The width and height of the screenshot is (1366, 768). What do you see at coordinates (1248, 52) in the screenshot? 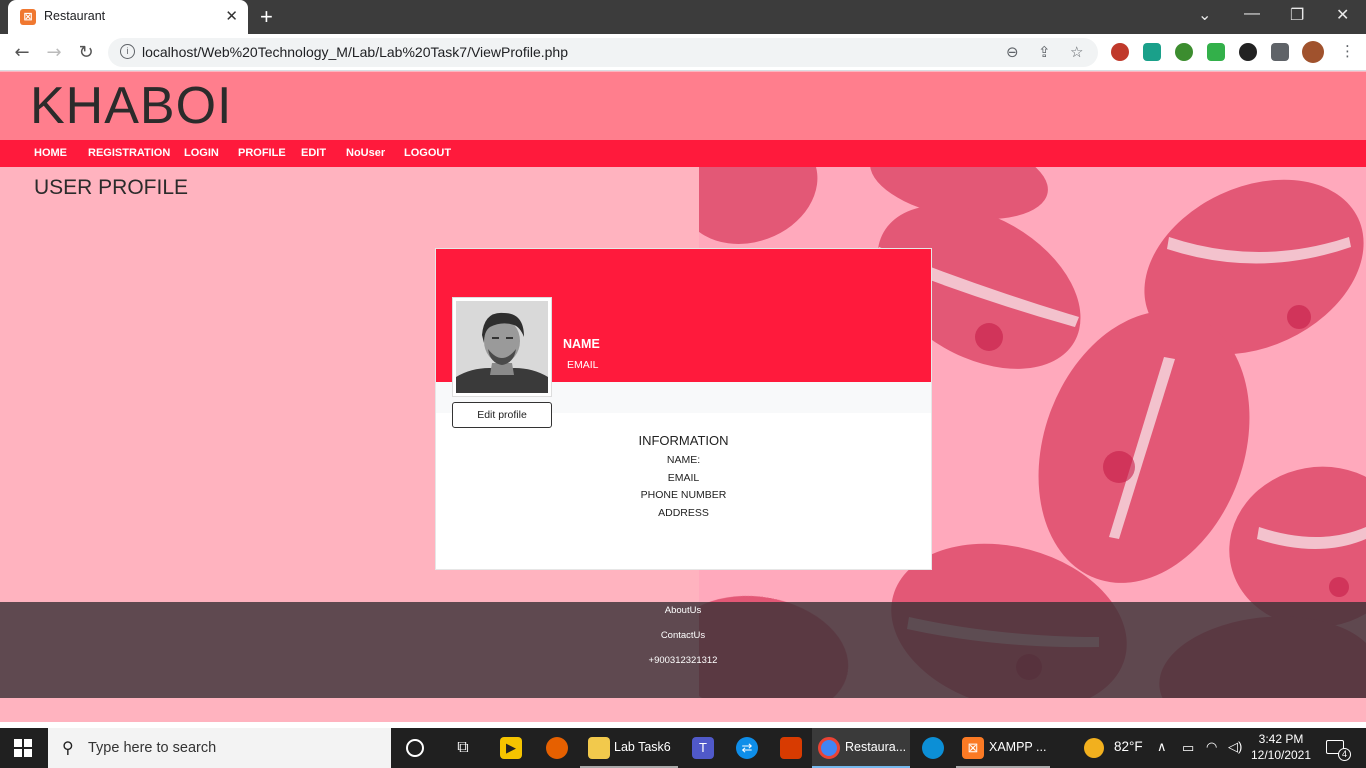
I see `extension-circle-icon` at bounding box center [1248, 52].